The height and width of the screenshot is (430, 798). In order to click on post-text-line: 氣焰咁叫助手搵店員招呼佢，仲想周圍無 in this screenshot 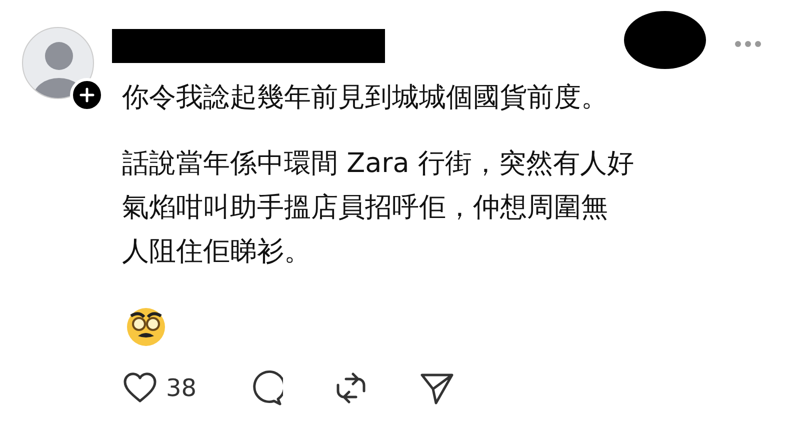, I will do `click(365, 208)`.